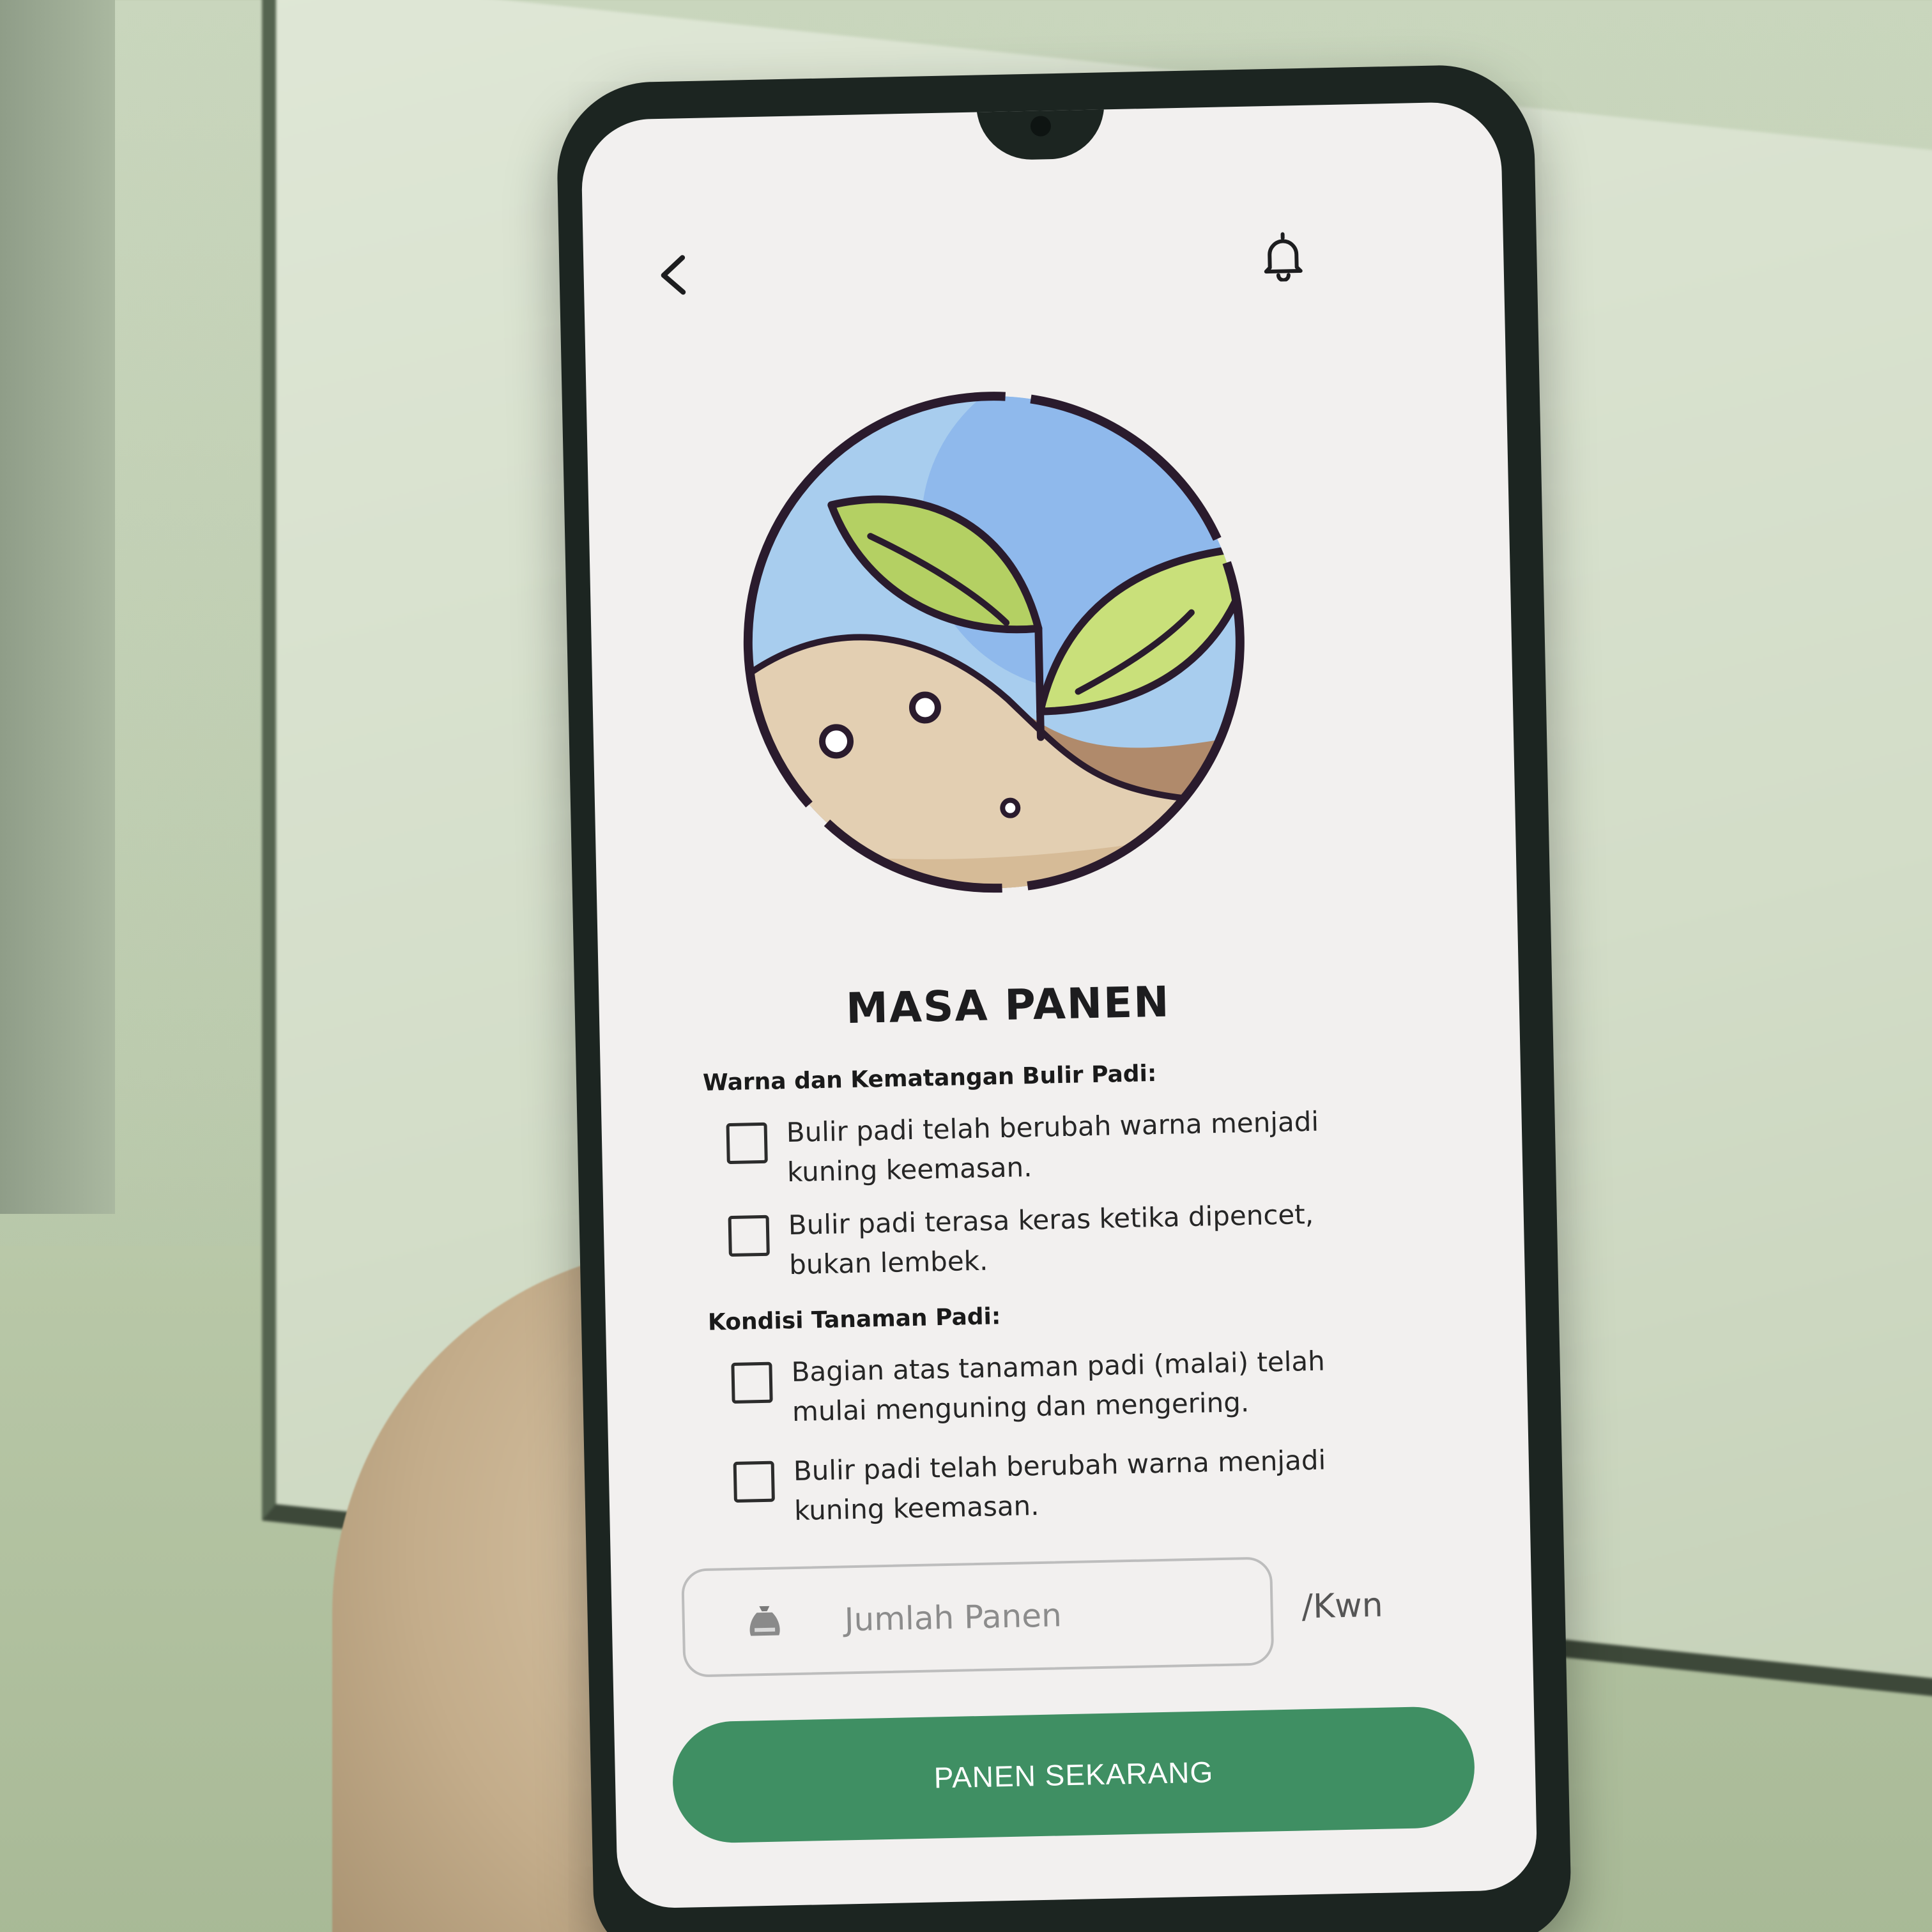 The height and width of the screenshot is (1932, 1932). I want to click on section-label-grain: Warna dan Kematangan Bulir Padi:, so click(929, 1078).